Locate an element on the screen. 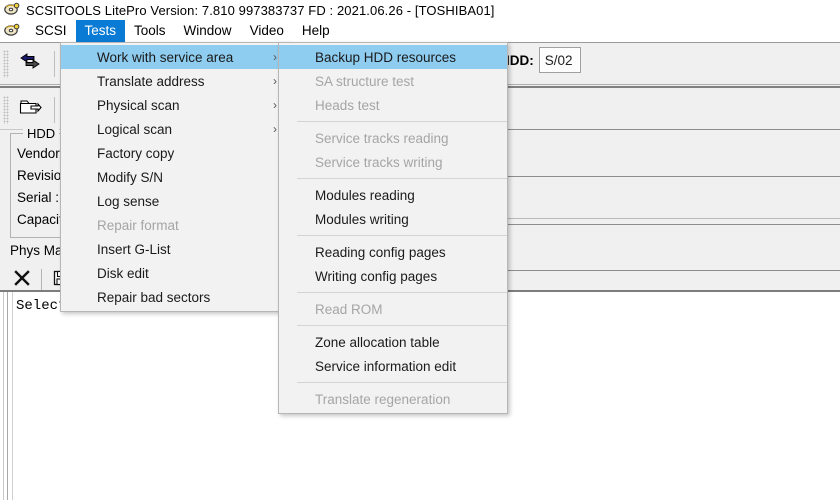 The width and height of the screenshot is (840, 500). menu-item-translate-address: Translate address › is located at coordinates (175, 81).